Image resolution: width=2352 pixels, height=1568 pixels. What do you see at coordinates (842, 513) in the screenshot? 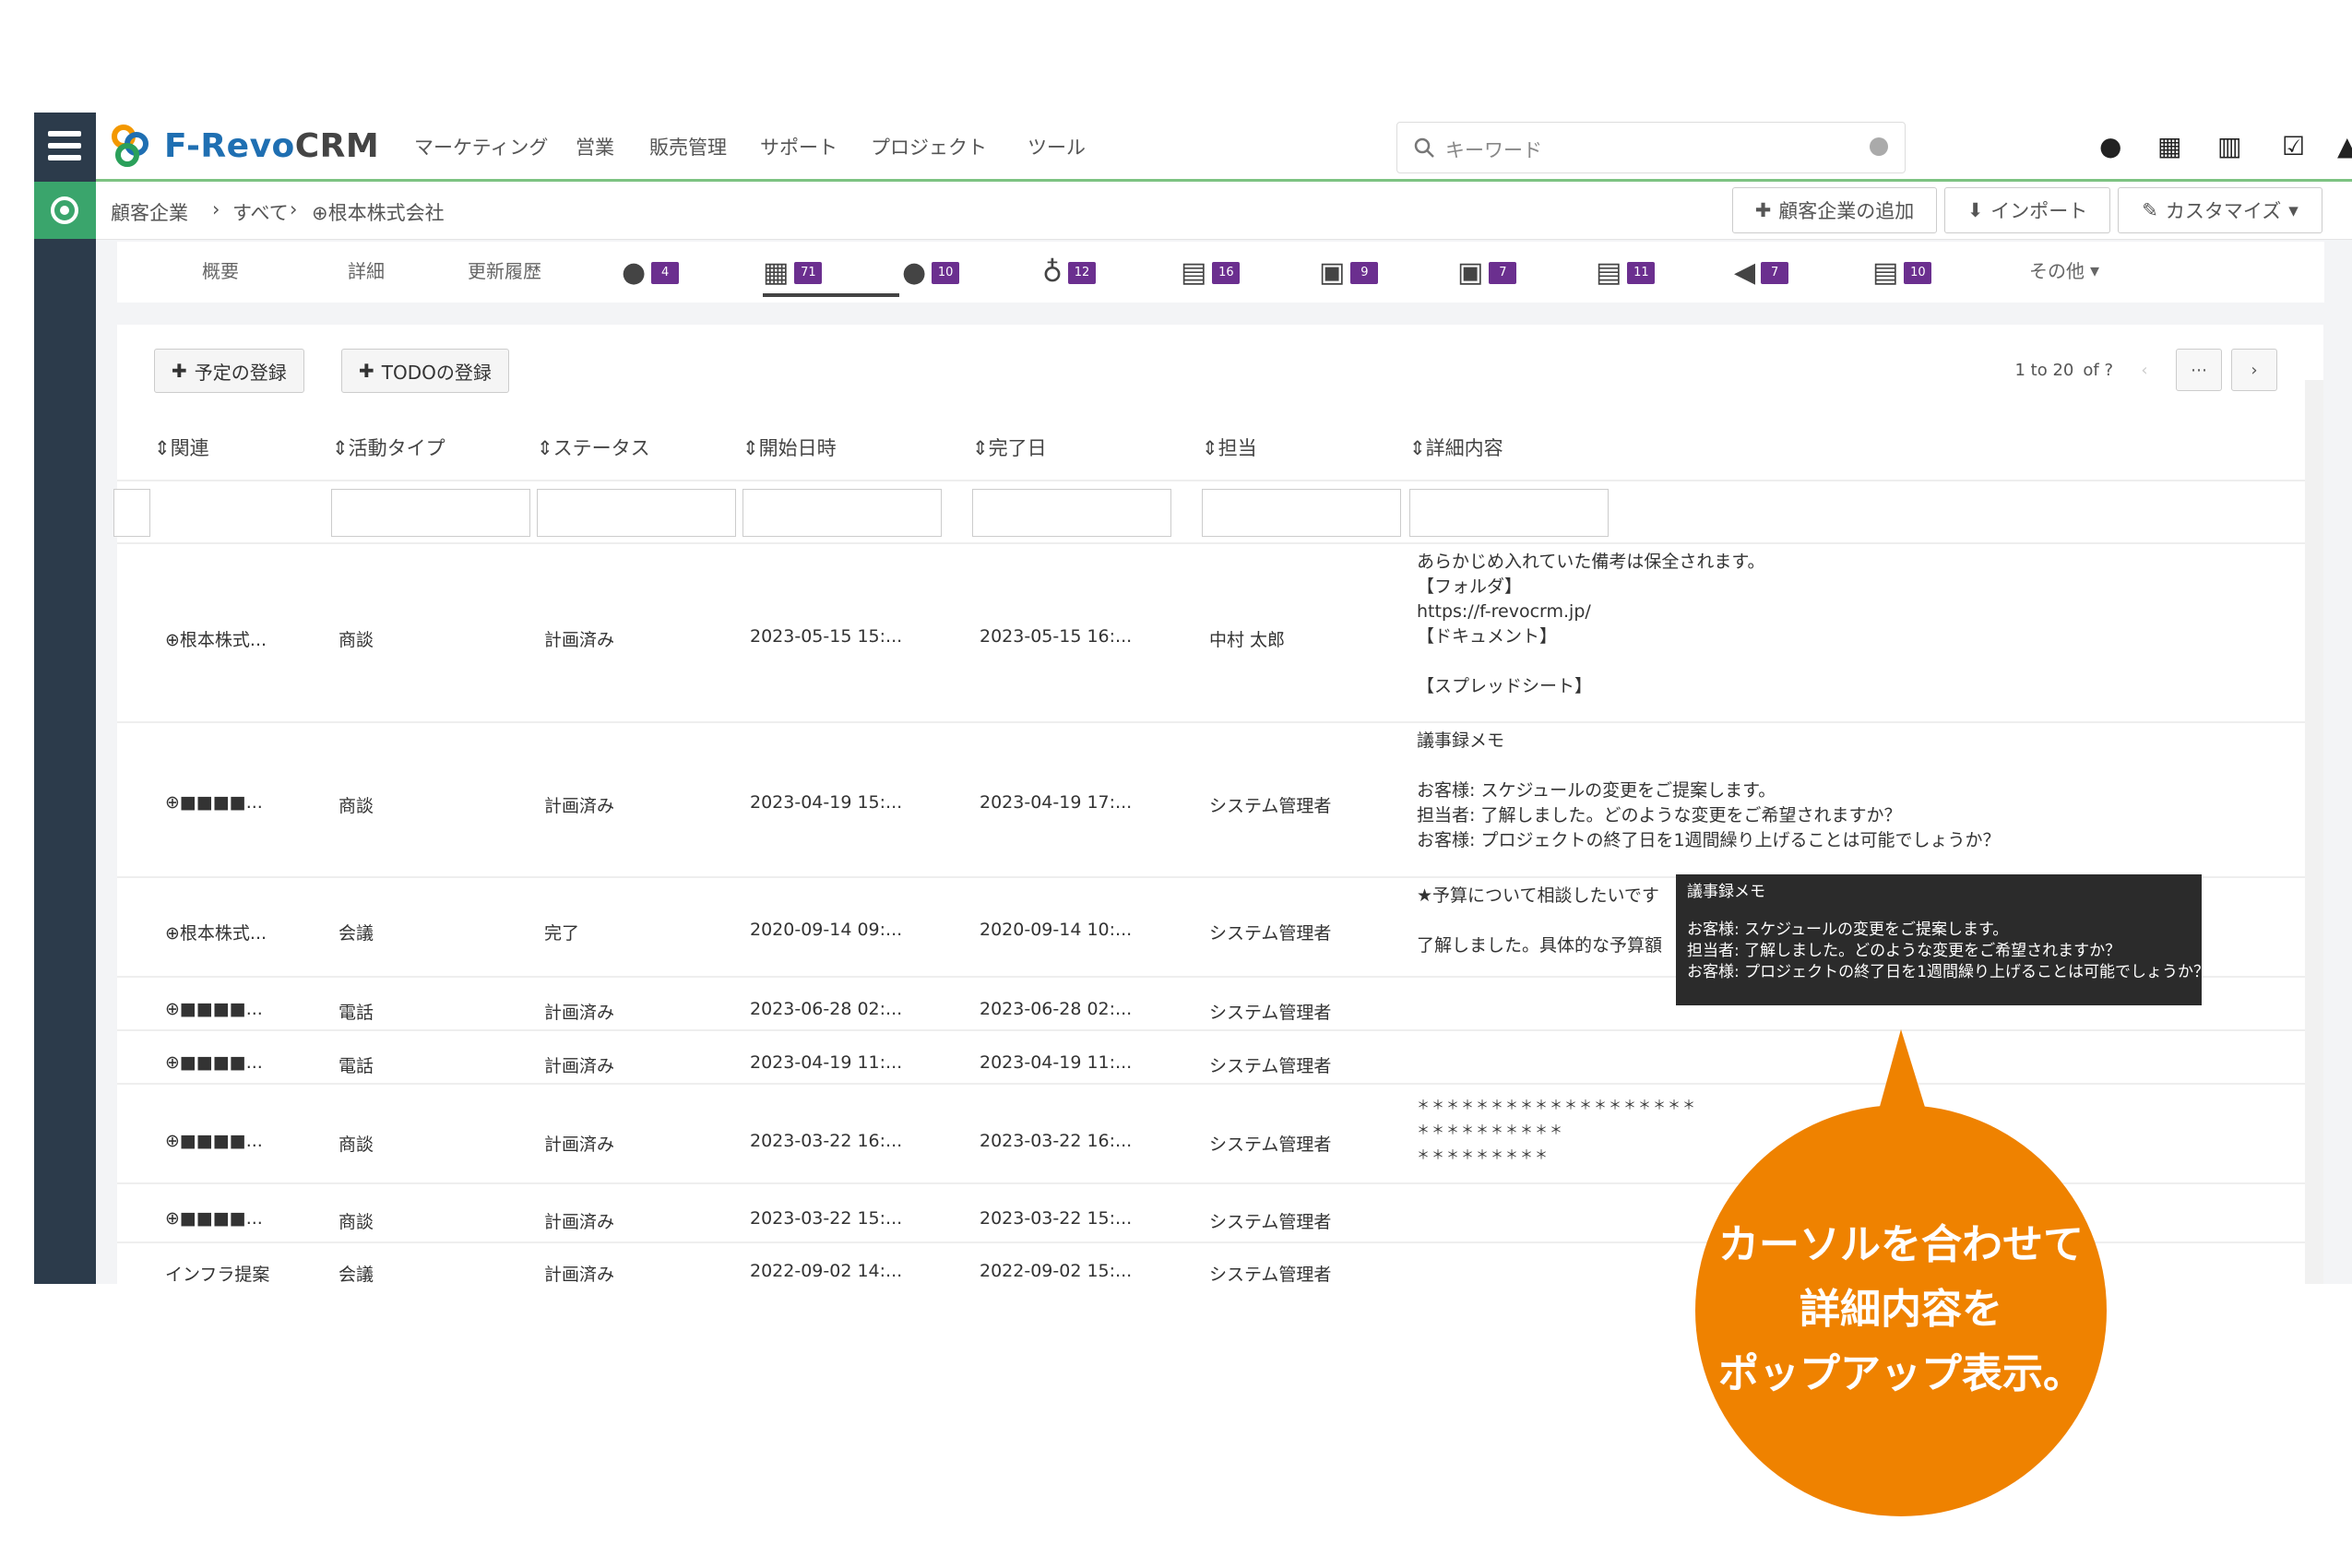
I see `filter-start` at bounding box center [842, 513].